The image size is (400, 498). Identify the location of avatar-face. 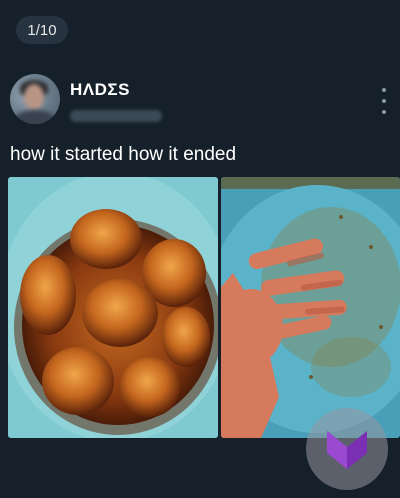
(34, 97).